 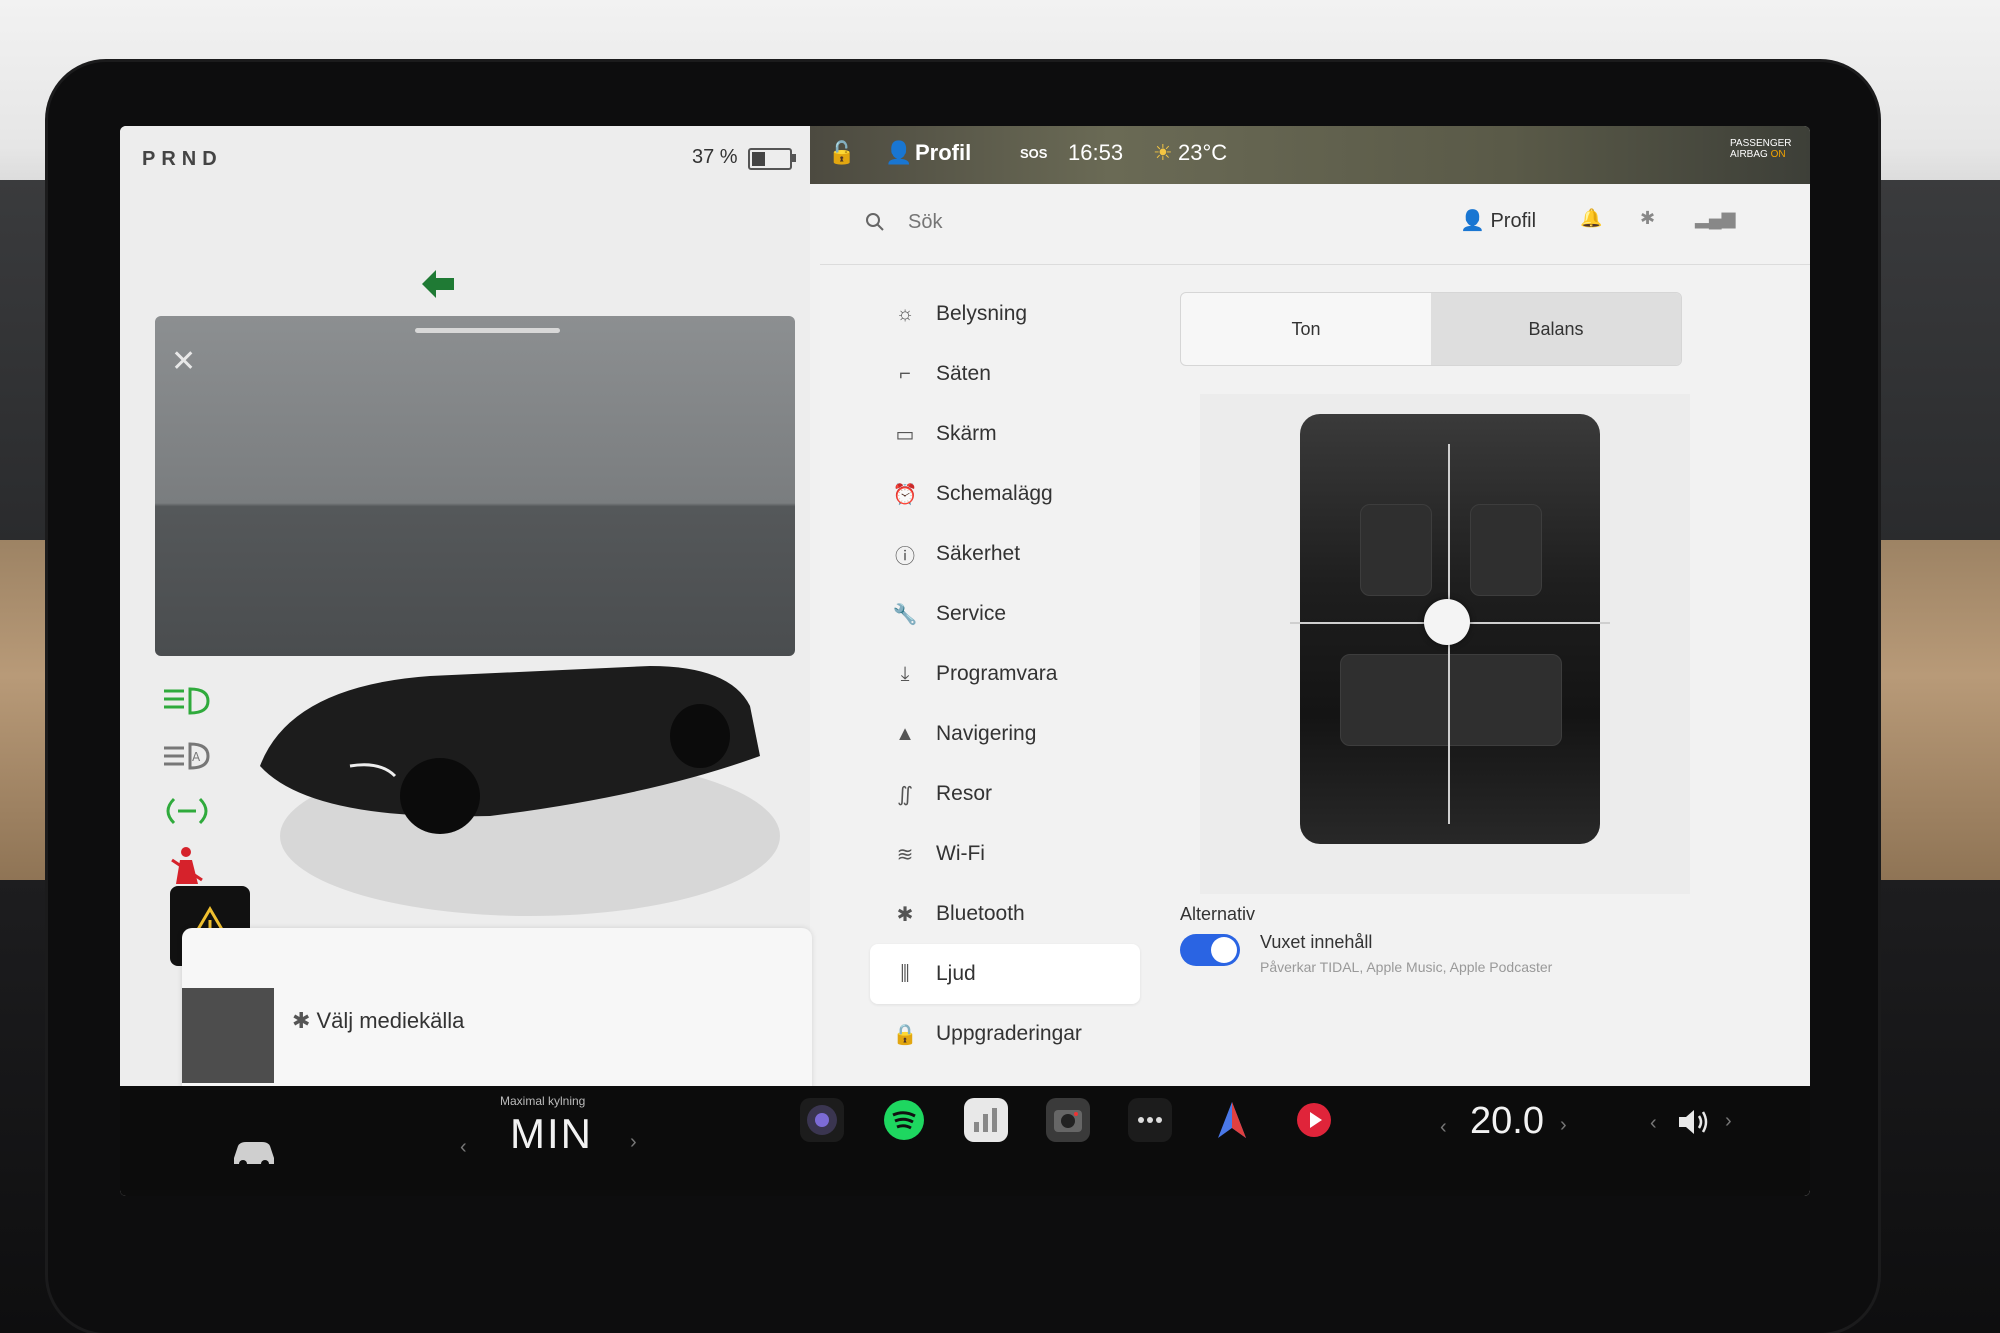 What do you see at coordinates (964, 793) in the screenshot?
I see `sidebar-item-label: Resor` at bounding box center [964, 793].